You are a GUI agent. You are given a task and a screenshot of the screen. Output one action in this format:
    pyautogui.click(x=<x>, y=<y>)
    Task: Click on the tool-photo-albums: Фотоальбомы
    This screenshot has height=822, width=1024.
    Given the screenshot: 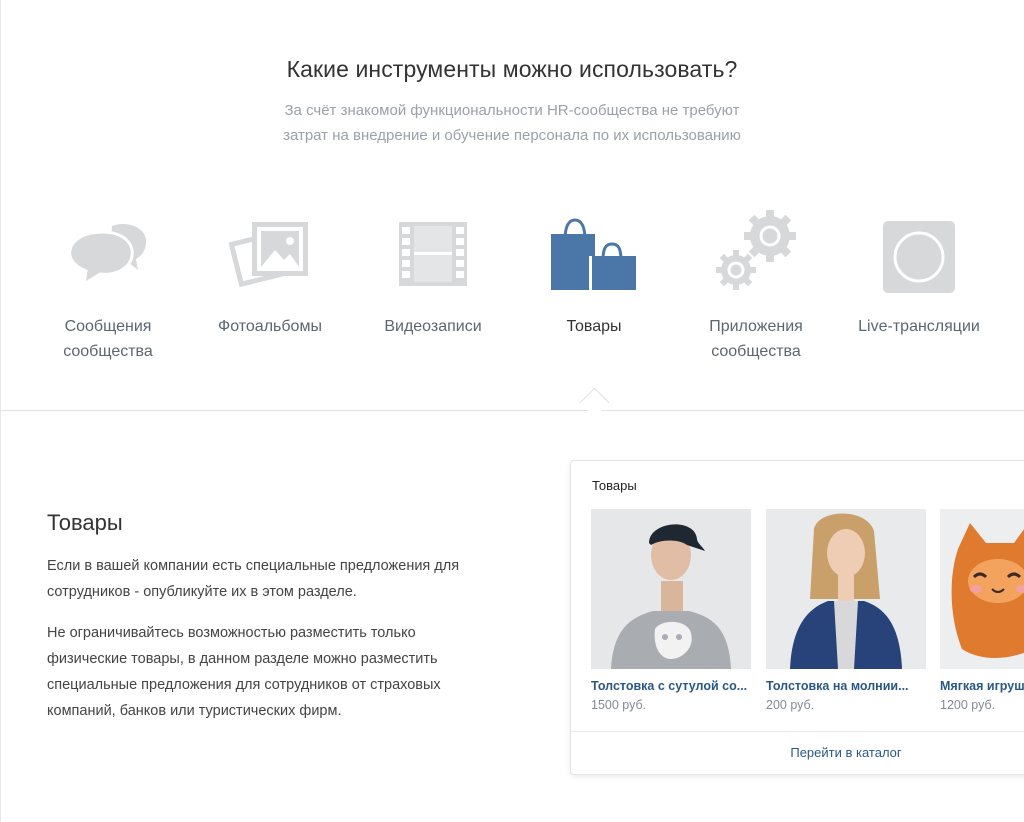 What is the action you would take?
    pyautogui.click(x=270, y=274)
    